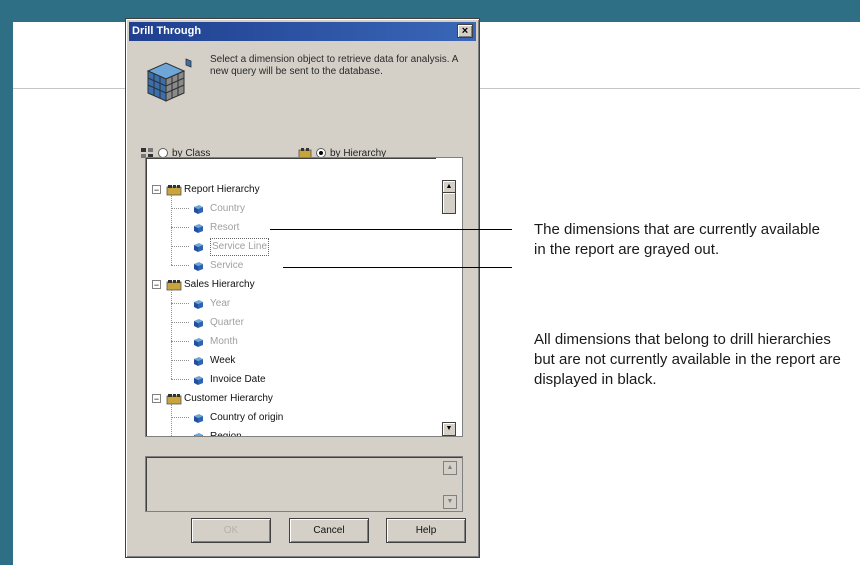 This screenshot has width=860, height=565. I want to click on cube-icon, so click(169, 80).